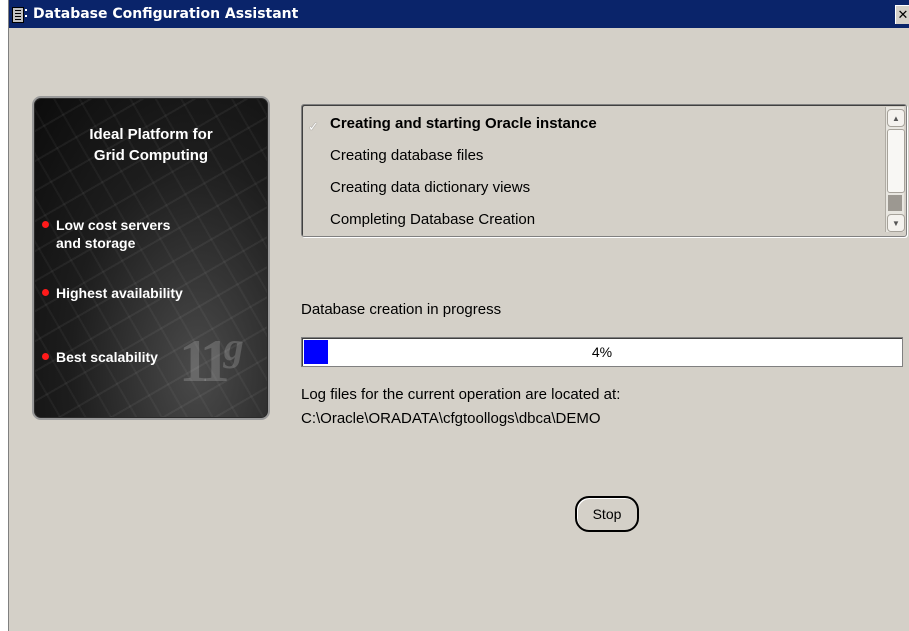 The width and height of the screenshot is (909, 631). What do you see at coordinates (106, 234) in the screenshot?
I see `promo-bullet: Low cost servers and storage` at bounding box center [106, 234].